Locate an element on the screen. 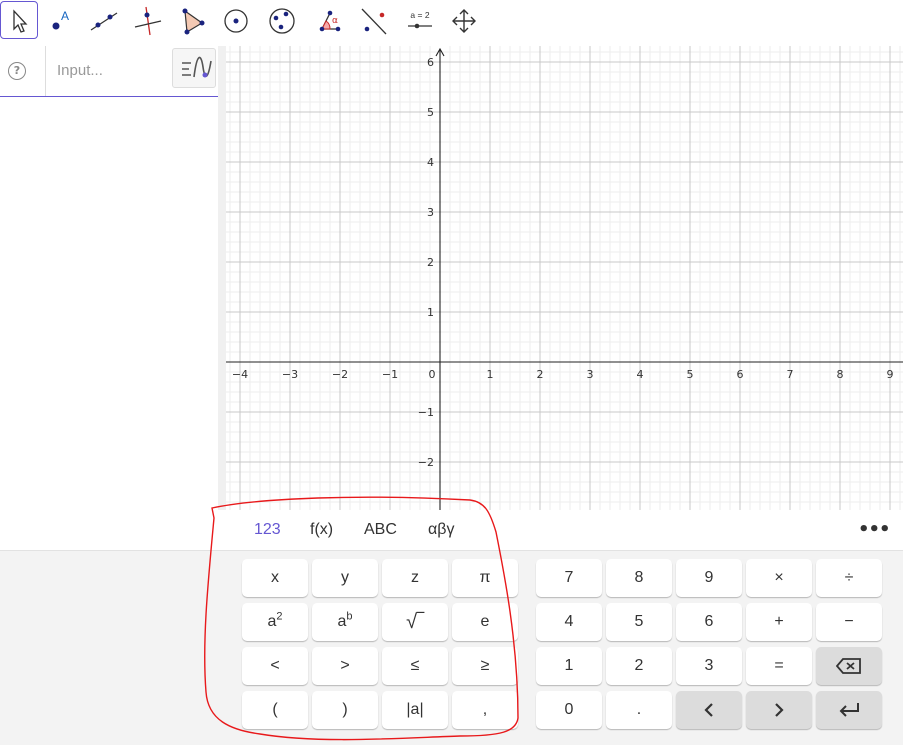 The width and height of the screenshot is (903, 745). key-8: 8 is located at coordinates (639, 578).